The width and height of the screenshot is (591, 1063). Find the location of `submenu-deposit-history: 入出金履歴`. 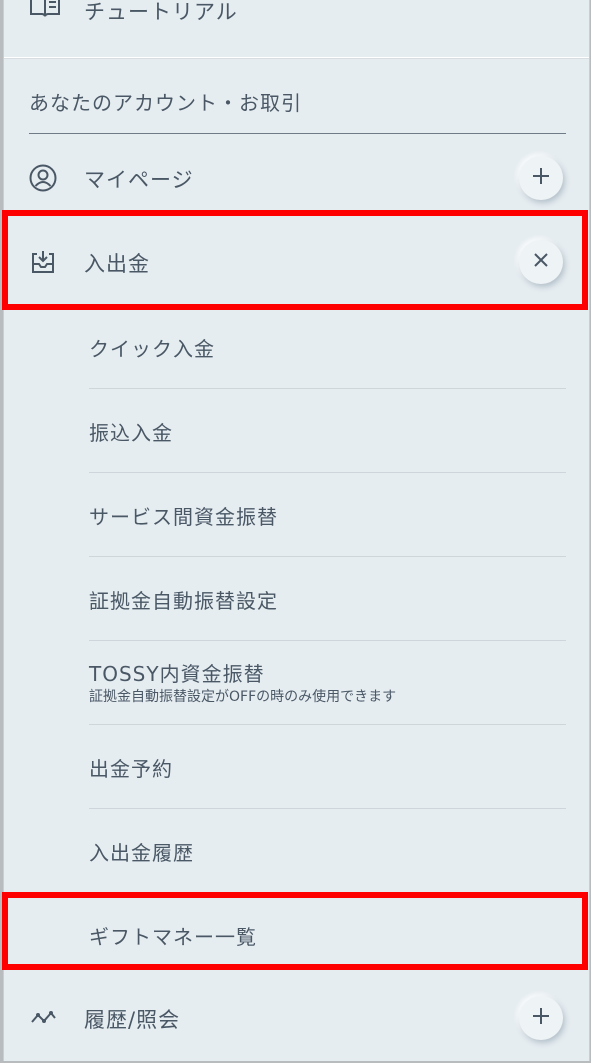

submenu-deposit-history: 入出金履歴 is located at coordinates (327, 850).